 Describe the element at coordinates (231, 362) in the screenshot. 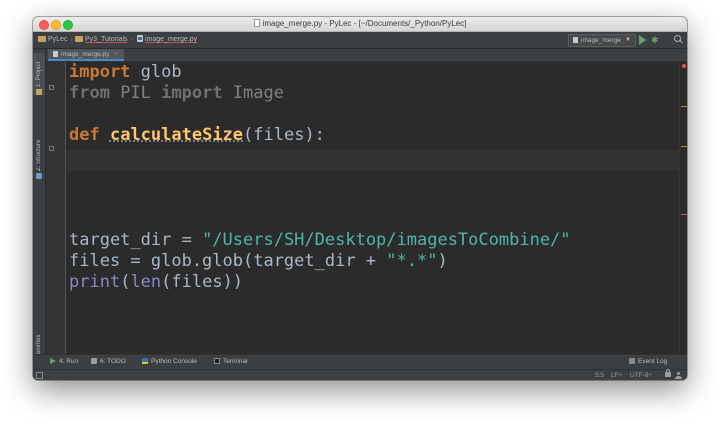

I see `terminal-tool-button: Terminal` at that location.